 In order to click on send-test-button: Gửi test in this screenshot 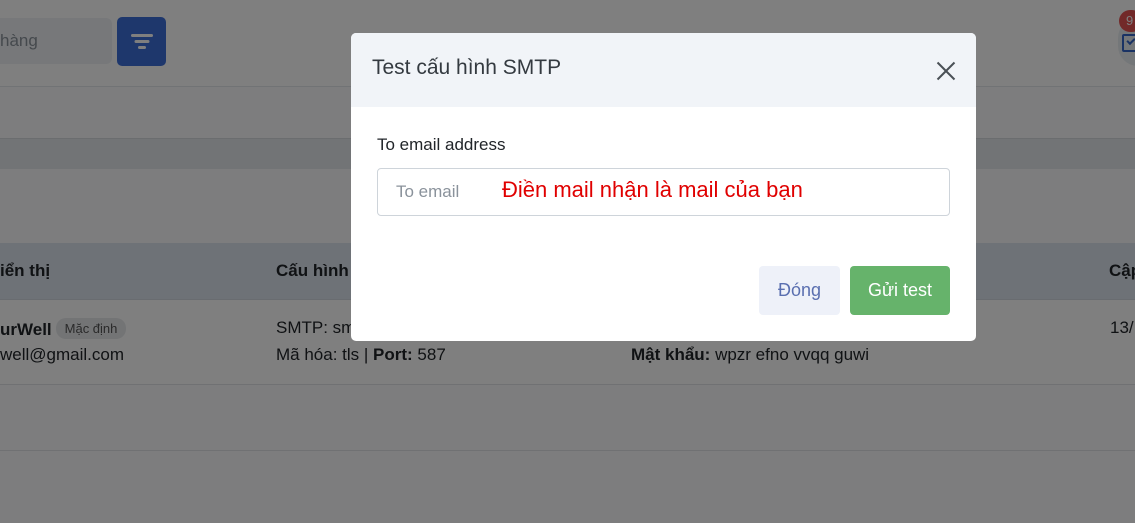, I will do `click(900, 290)`.